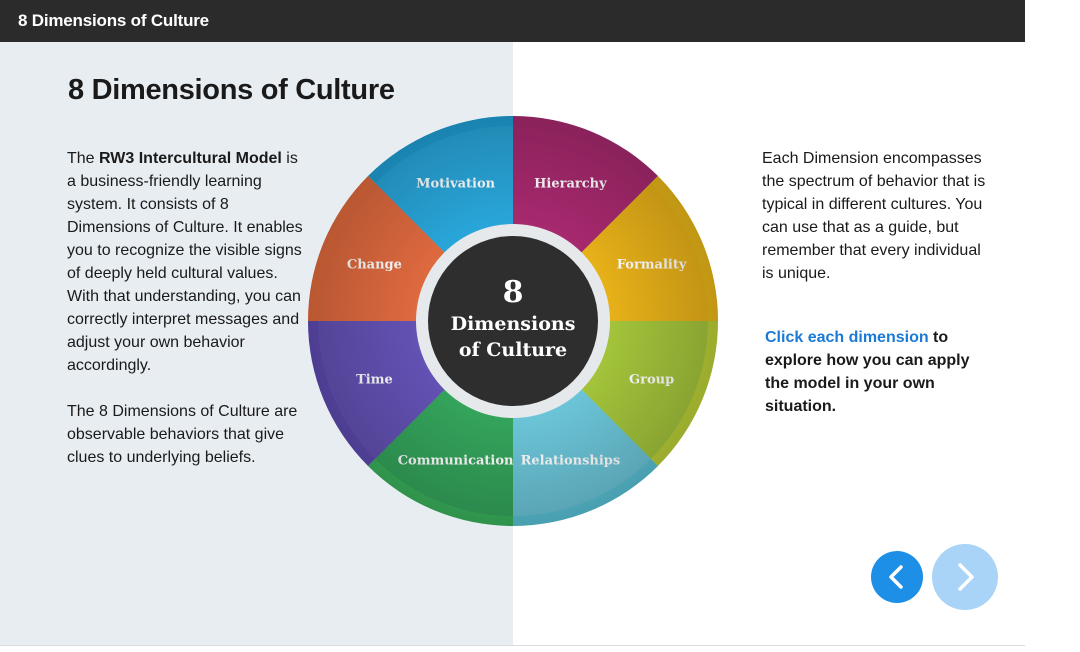 Image resolution: width=1080 pixels, height=652 pixels. Describe the element at coordinates (374, 265) in the screenshot. I see `dimension-label: Change` at that location.